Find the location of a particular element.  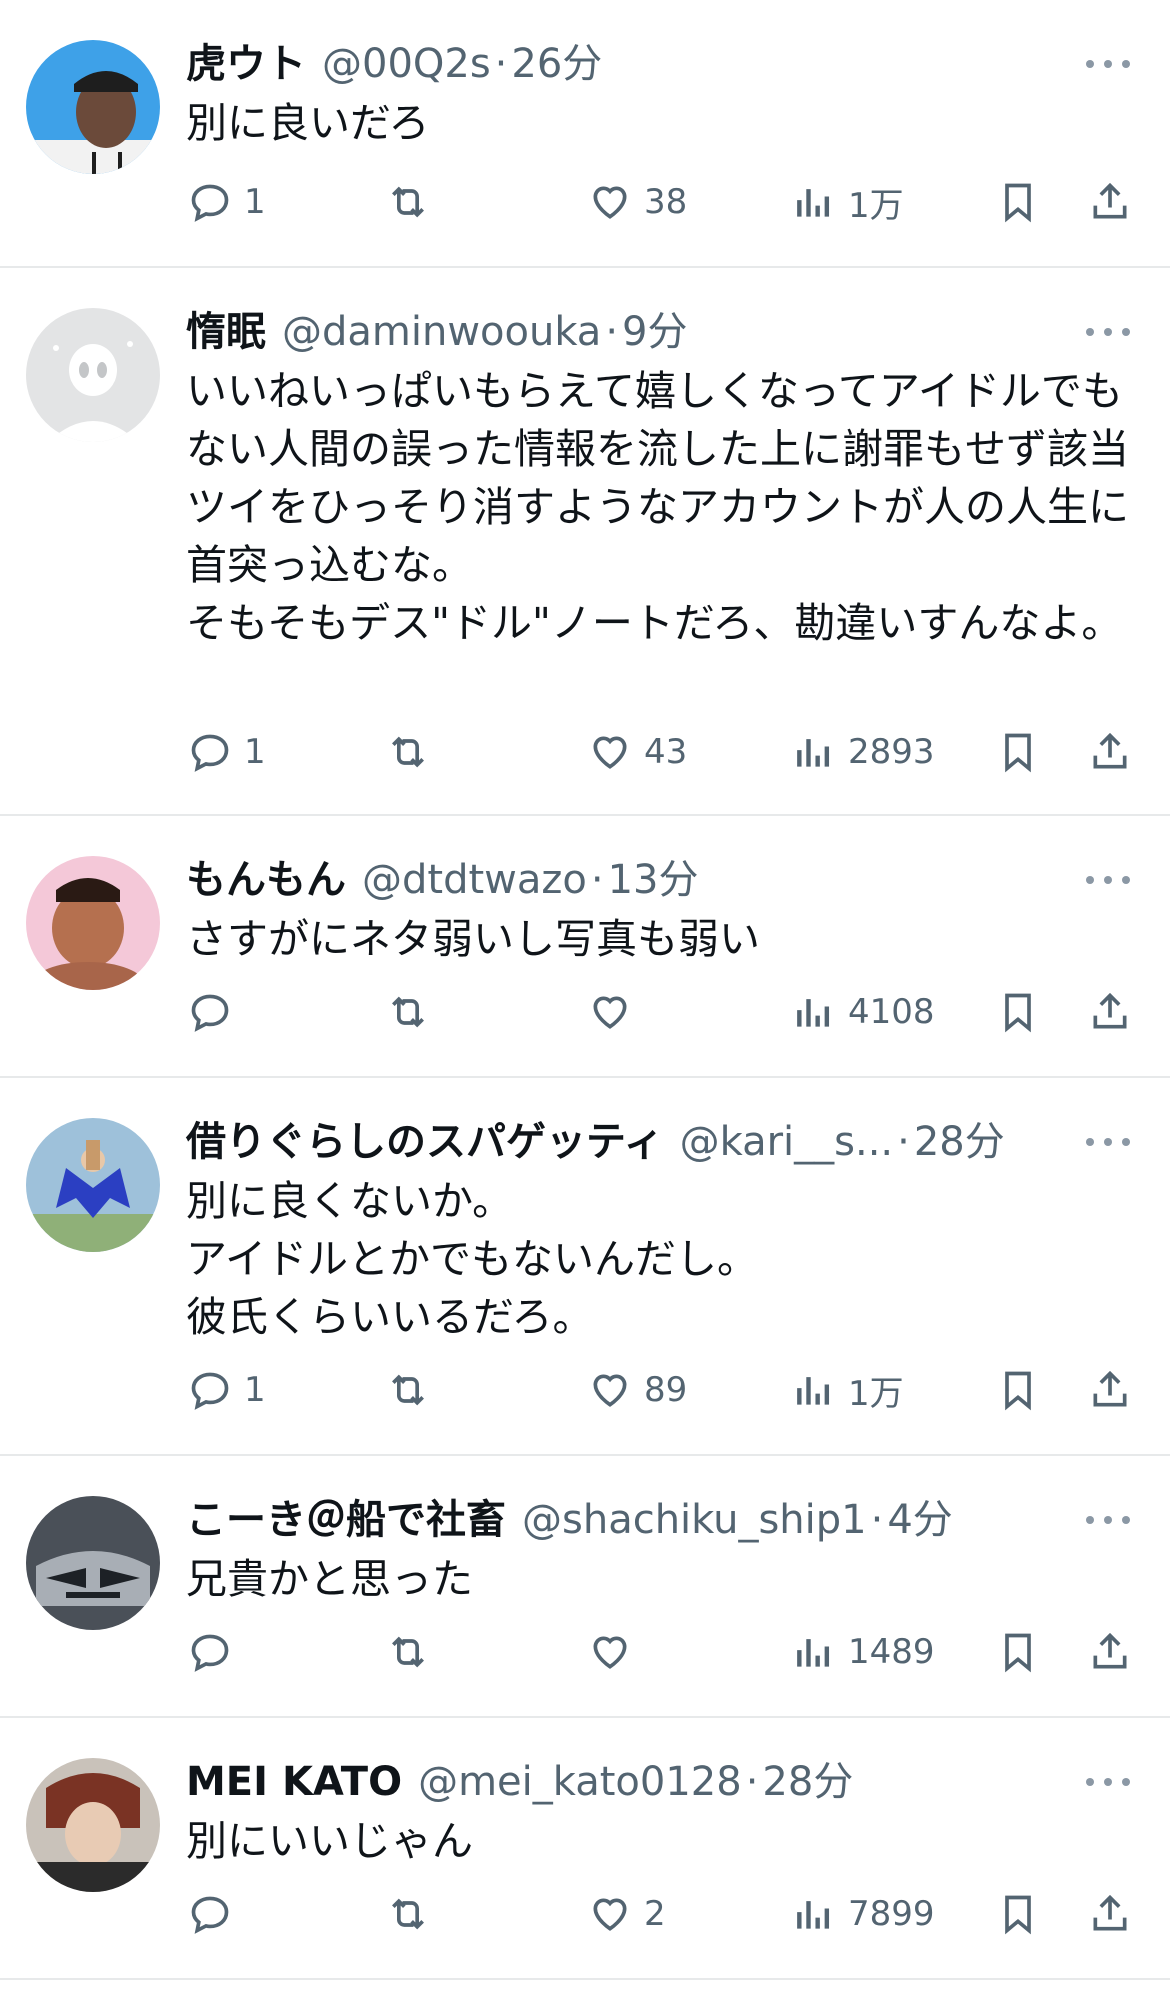

tweet-text: 別に良いだろ is located at coordinates (308, 123).